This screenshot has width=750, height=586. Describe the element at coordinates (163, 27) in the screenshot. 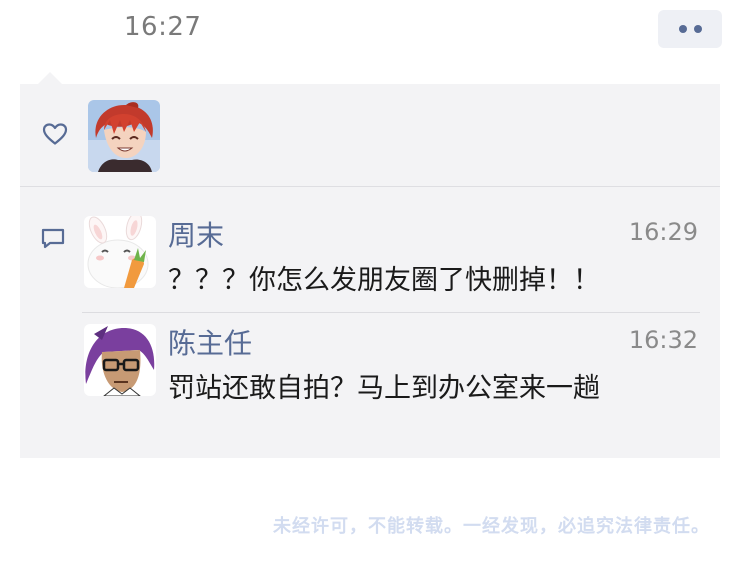

I see `post-timestamp: 16:27` at that location.